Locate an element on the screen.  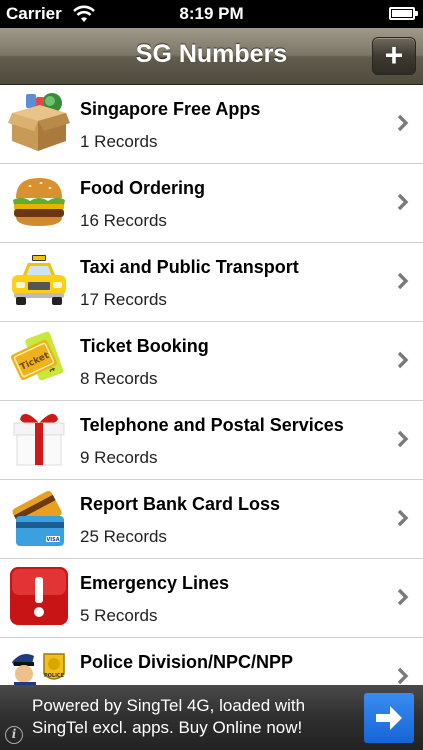
list-item: POLICE Police Division/NPC/NPP is located at coordinates (211, 661).